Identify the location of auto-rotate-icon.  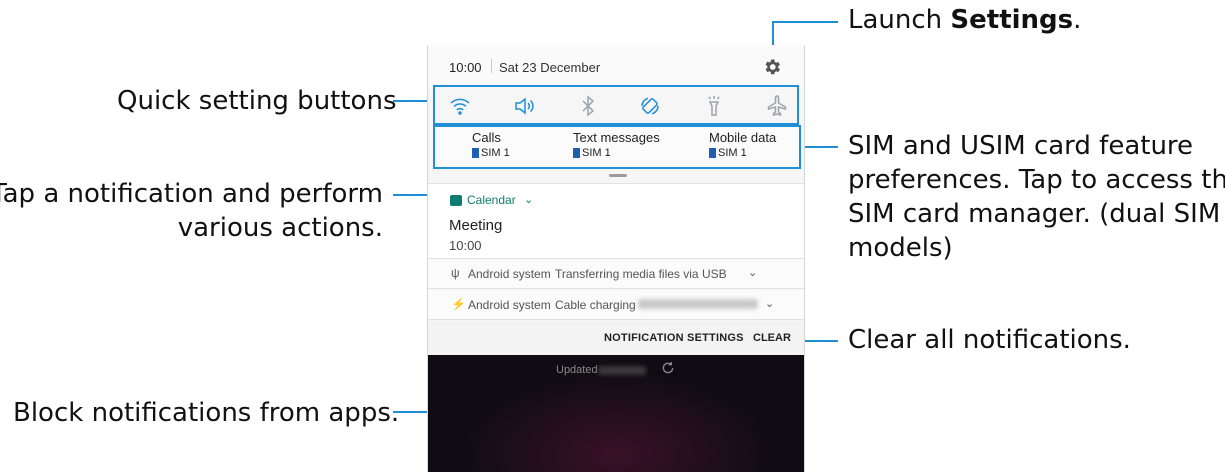
(650, 106).